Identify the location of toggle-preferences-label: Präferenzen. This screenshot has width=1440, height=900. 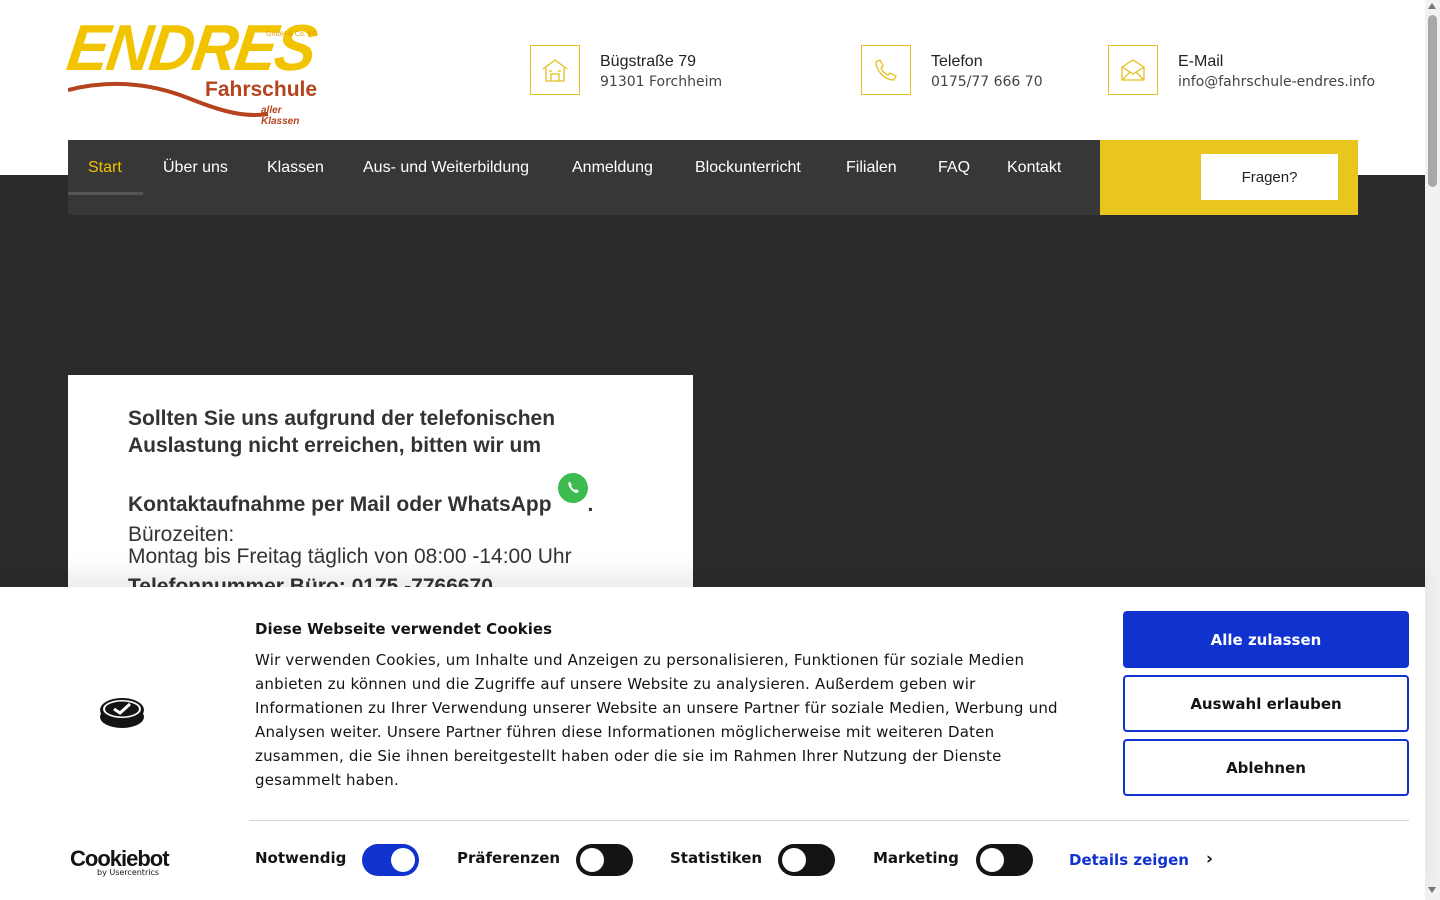
(509, 858).